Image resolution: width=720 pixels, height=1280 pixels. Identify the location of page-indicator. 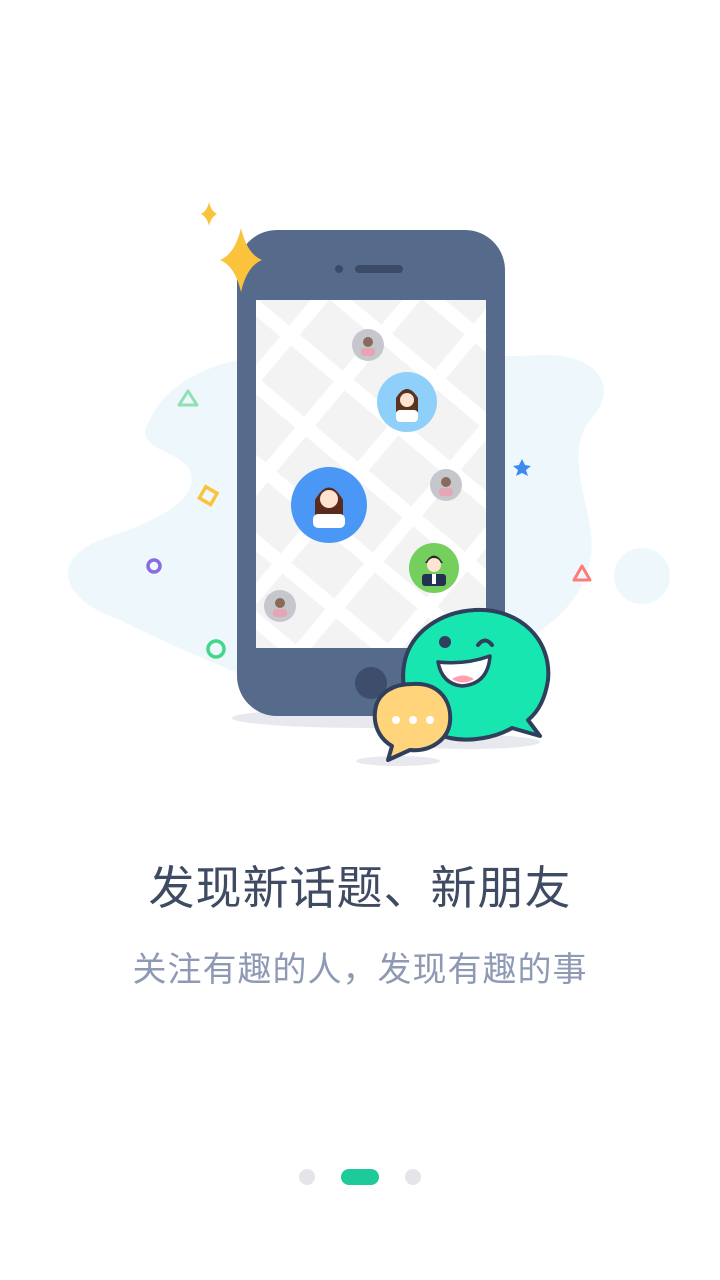
(360, 1177).